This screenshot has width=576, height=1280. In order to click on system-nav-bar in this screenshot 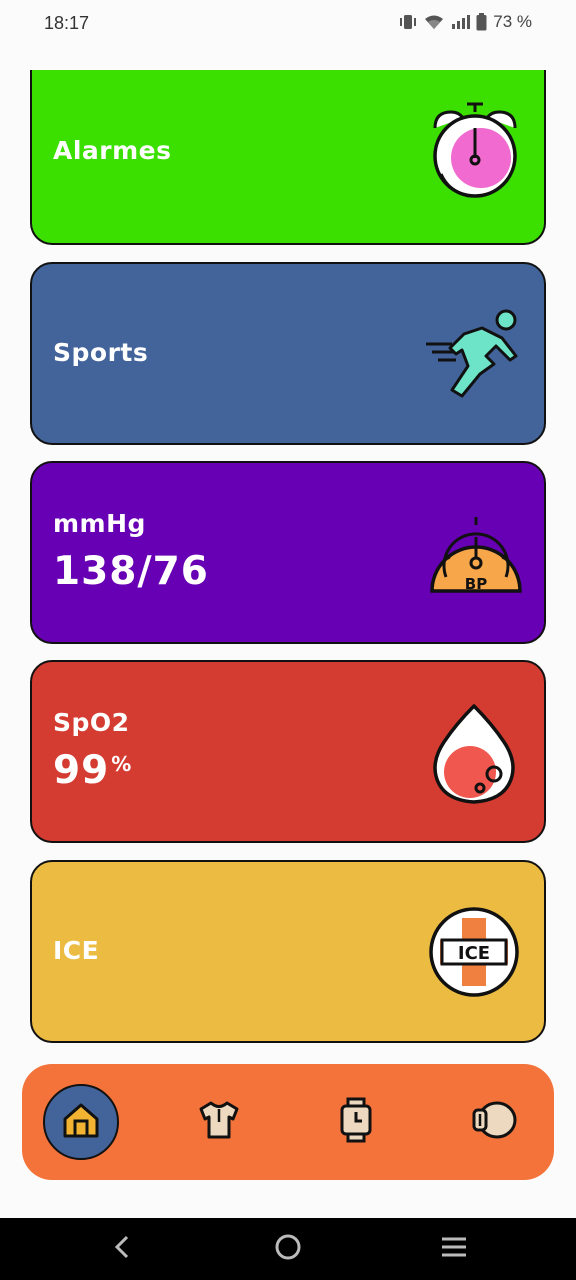, I will do `click(288, 1249)`.